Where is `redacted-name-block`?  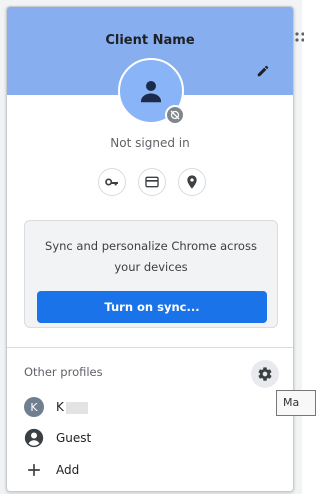 redacted-name-block is located at coordinates (76, 407).